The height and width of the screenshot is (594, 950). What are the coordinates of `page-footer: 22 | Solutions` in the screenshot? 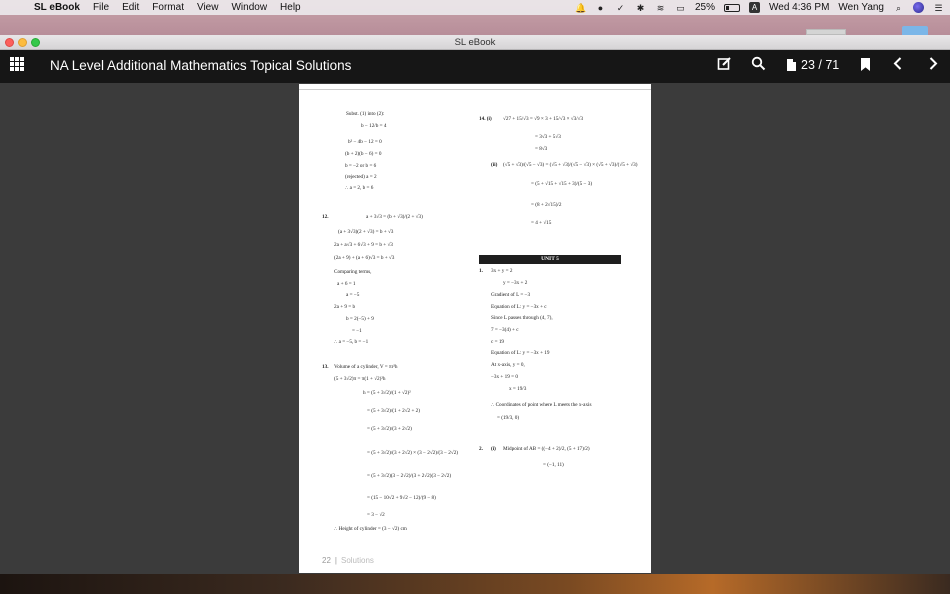 It's located at (348, 560).